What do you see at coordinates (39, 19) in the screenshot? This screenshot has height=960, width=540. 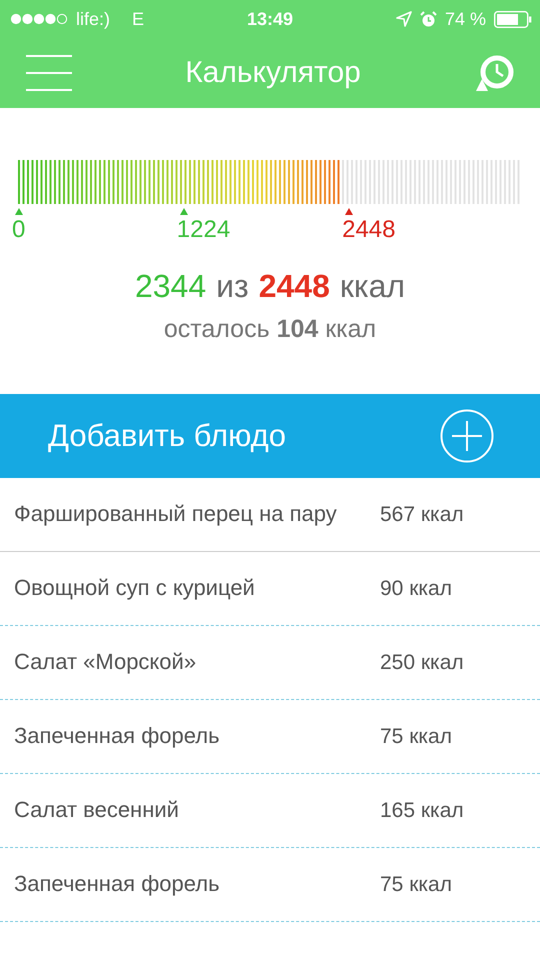 I see `signal-icon` at bounding box center [39, 19].